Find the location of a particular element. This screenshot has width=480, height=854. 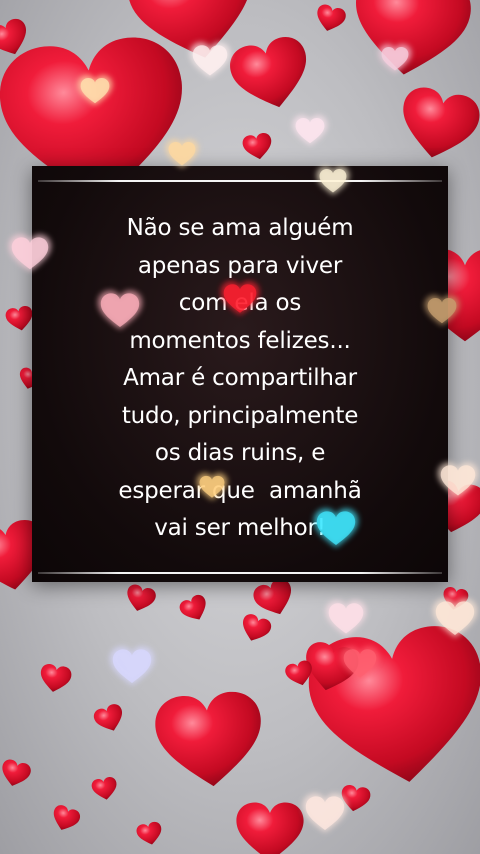

quote-line: Não se ama alguém is located at coordinates (240, 228).